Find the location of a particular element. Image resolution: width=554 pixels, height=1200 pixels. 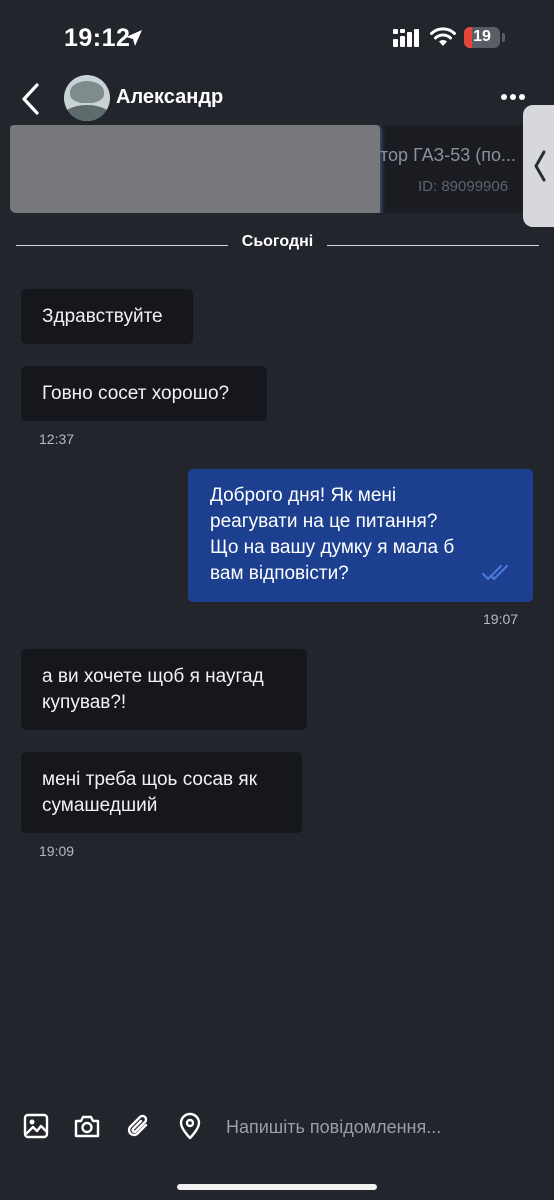

message-bubble-incoming: Здравствуйте is located at coordinates (107, 316).